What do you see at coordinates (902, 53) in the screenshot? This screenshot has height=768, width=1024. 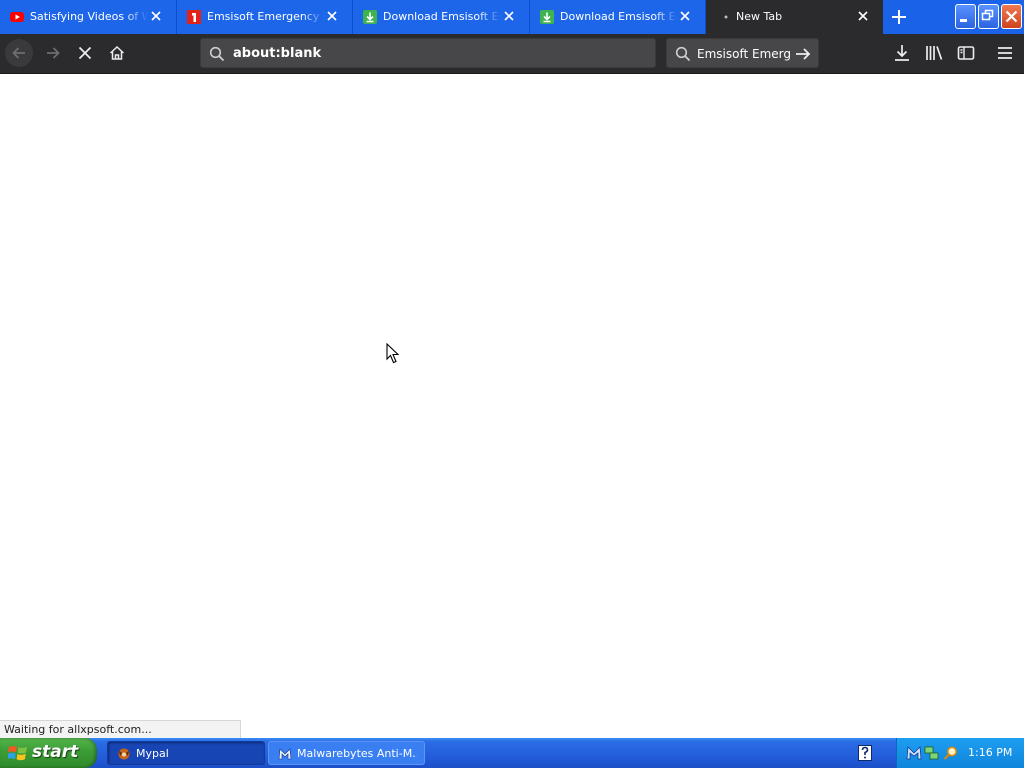 I see `downloads-icon` at bounding box center [902, 53].